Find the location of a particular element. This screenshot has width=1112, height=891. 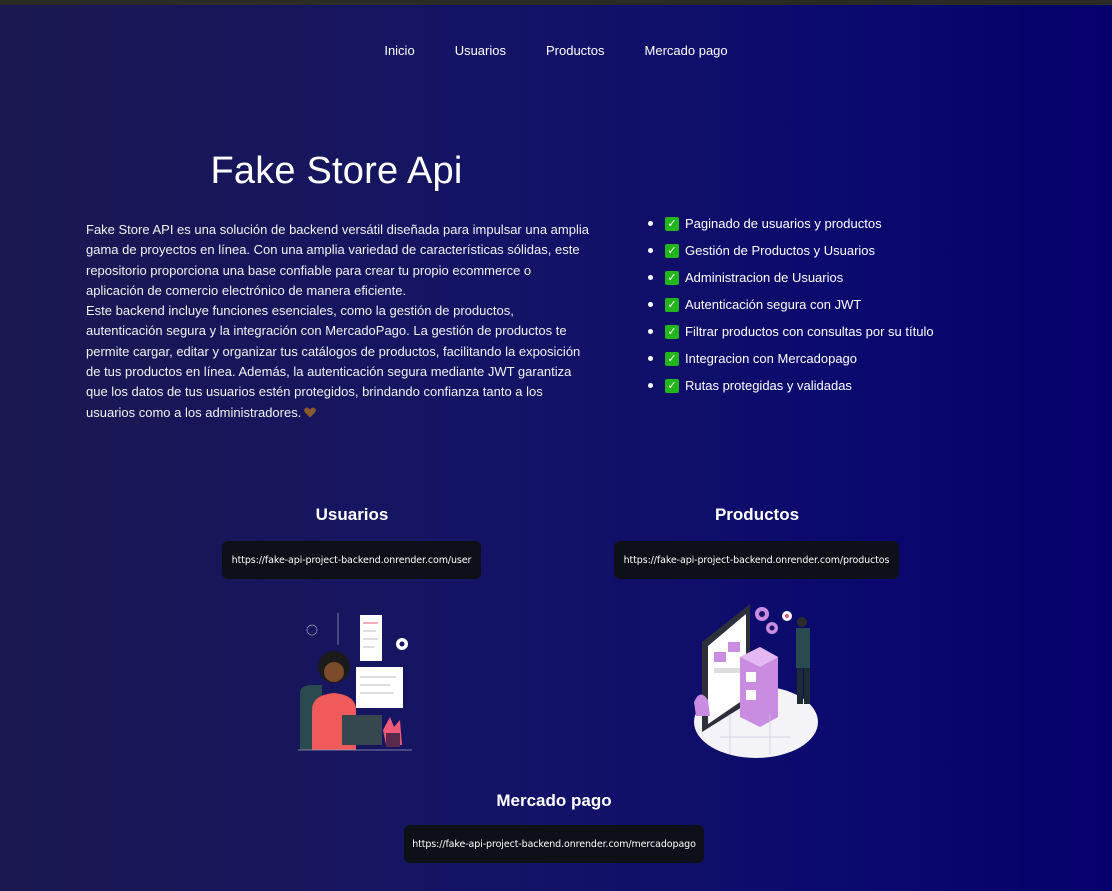

feature-item: ✓ Autenticación segura con JWT is located at coordinates (791, 304).